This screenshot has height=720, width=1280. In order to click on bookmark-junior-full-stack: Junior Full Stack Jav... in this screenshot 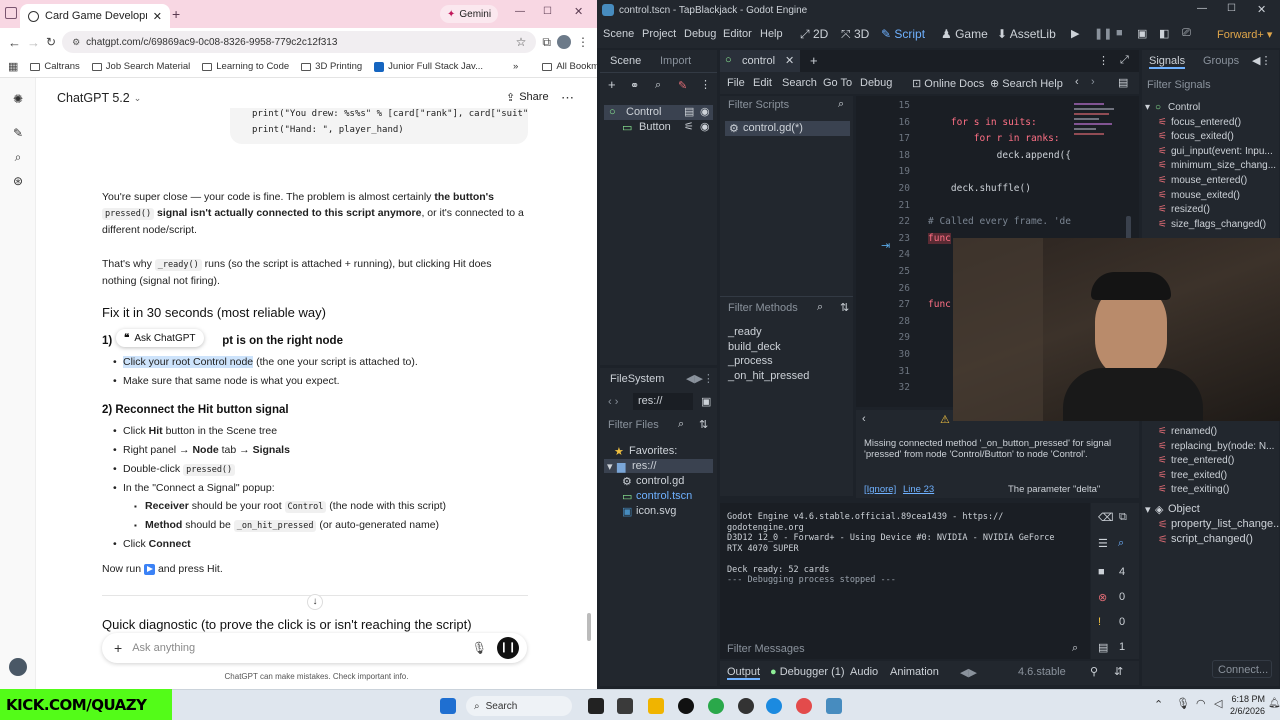, I will do `click(428, 66)`.